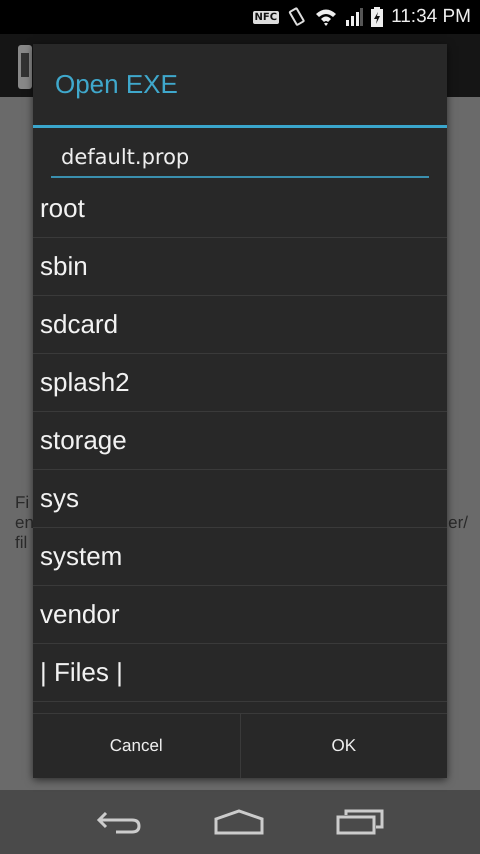 Image resolution: width=480 pixels, height=854 pixels. What do you see at coordinates (240, 86) in the screenshot?
I see `dialog-title: Open EXE` at bounding box center [240, 86].